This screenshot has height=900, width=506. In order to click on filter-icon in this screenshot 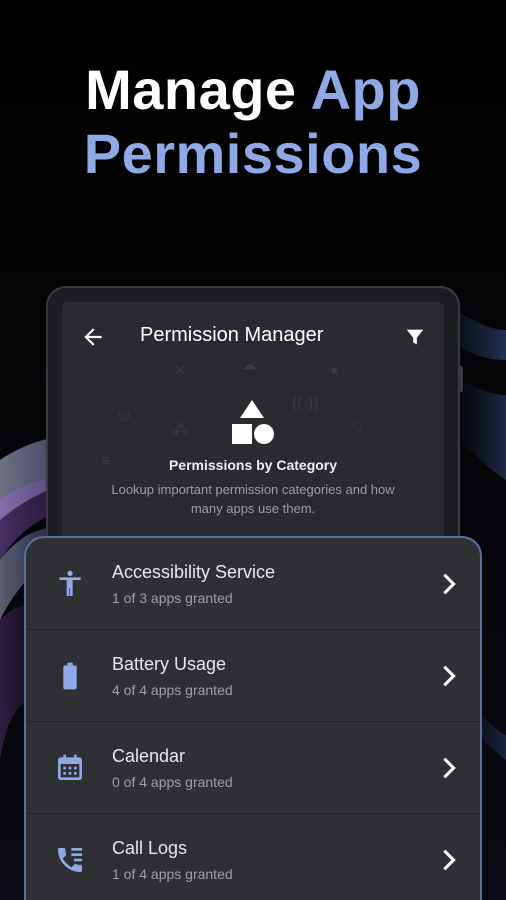, I will do `click(415, 337)`.